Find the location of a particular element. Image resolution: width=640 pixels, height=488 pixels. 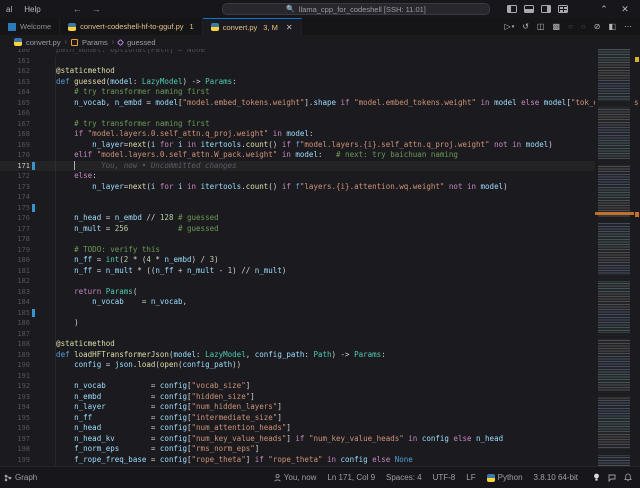

tab-close-icon: ✕ is located at coordinates (289, 27).